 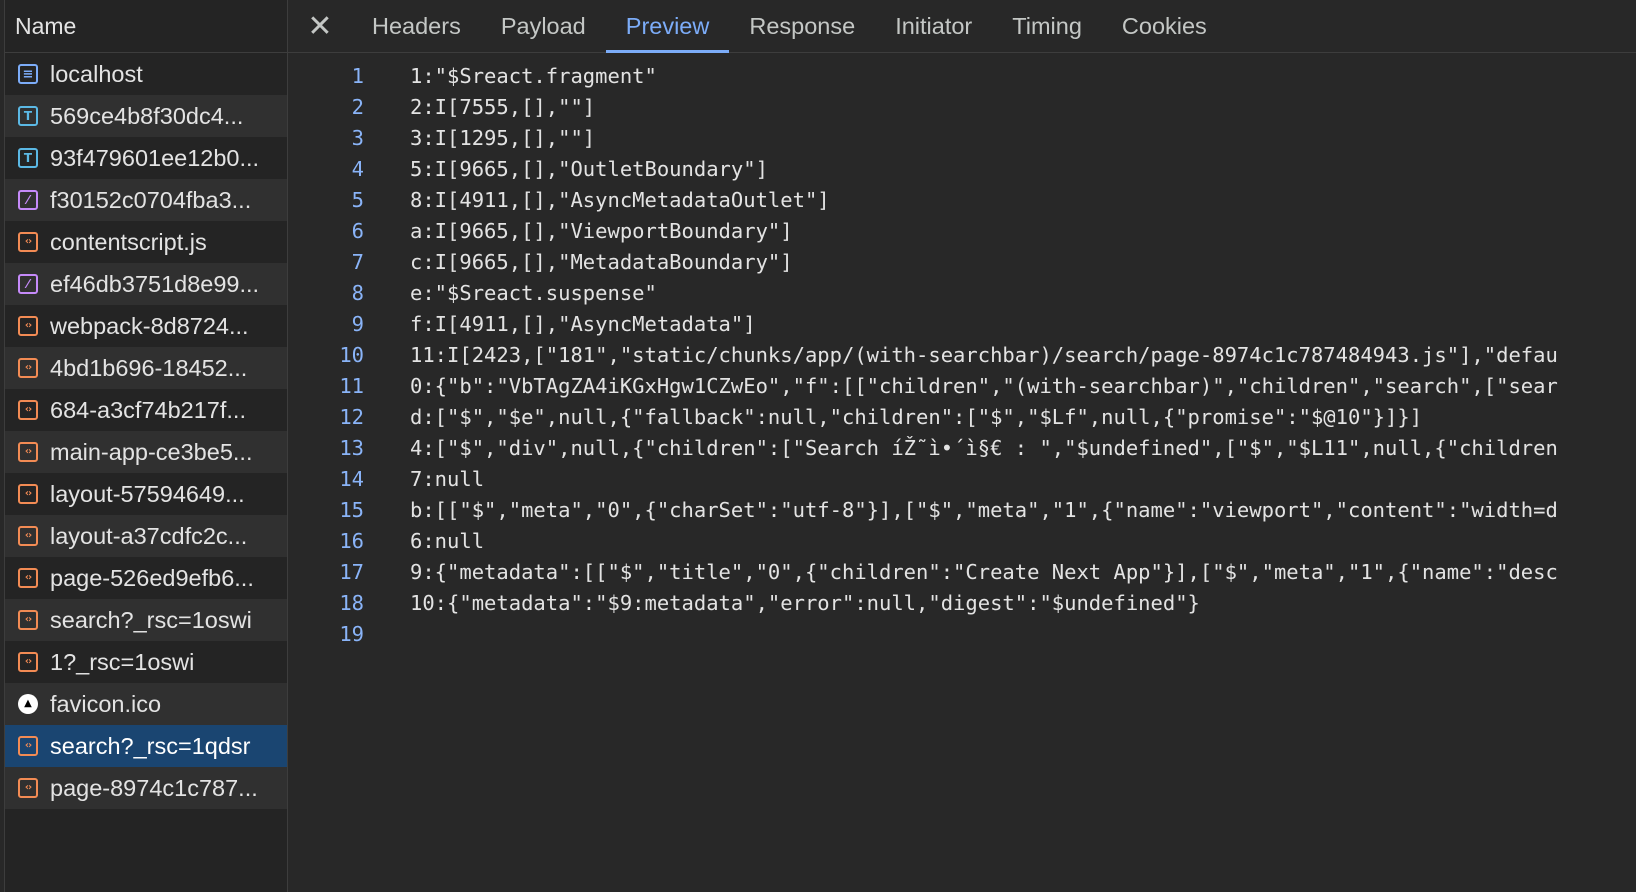 What do you see at coordinates (533, 75) in the screenshot?
I see `line-text: 1:"$Sreact.fragment"` at bounding box center [533, 75].